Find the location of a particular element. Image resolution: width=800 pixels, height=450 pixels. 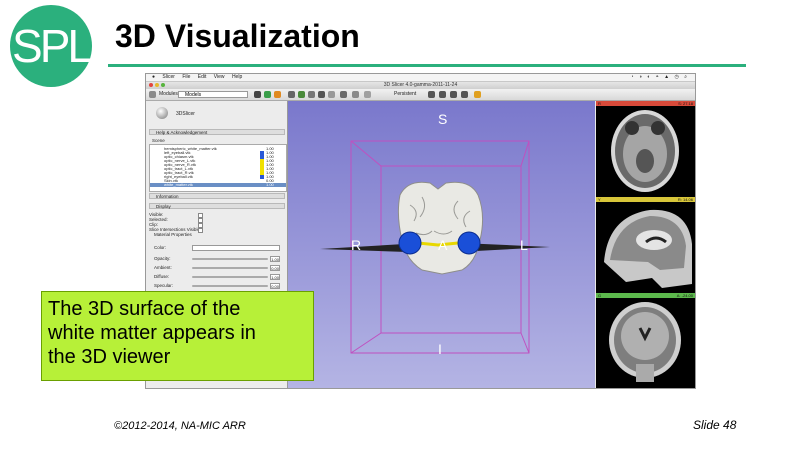

display-section-label: Display is located at coordinates (163, 206).